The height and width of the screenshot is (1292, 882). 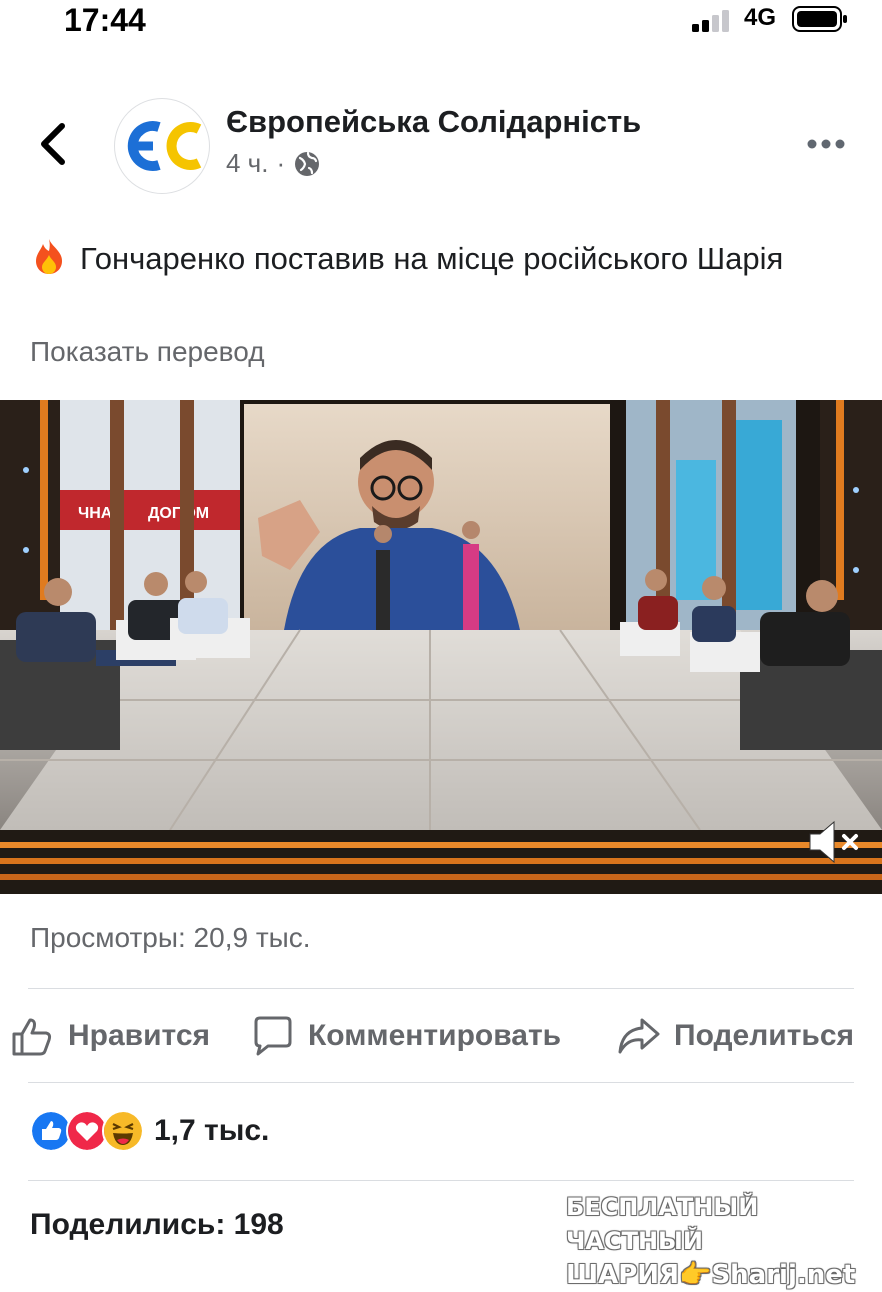 I want to click on share-label: Поделиться, so click(x=764, y=1035).